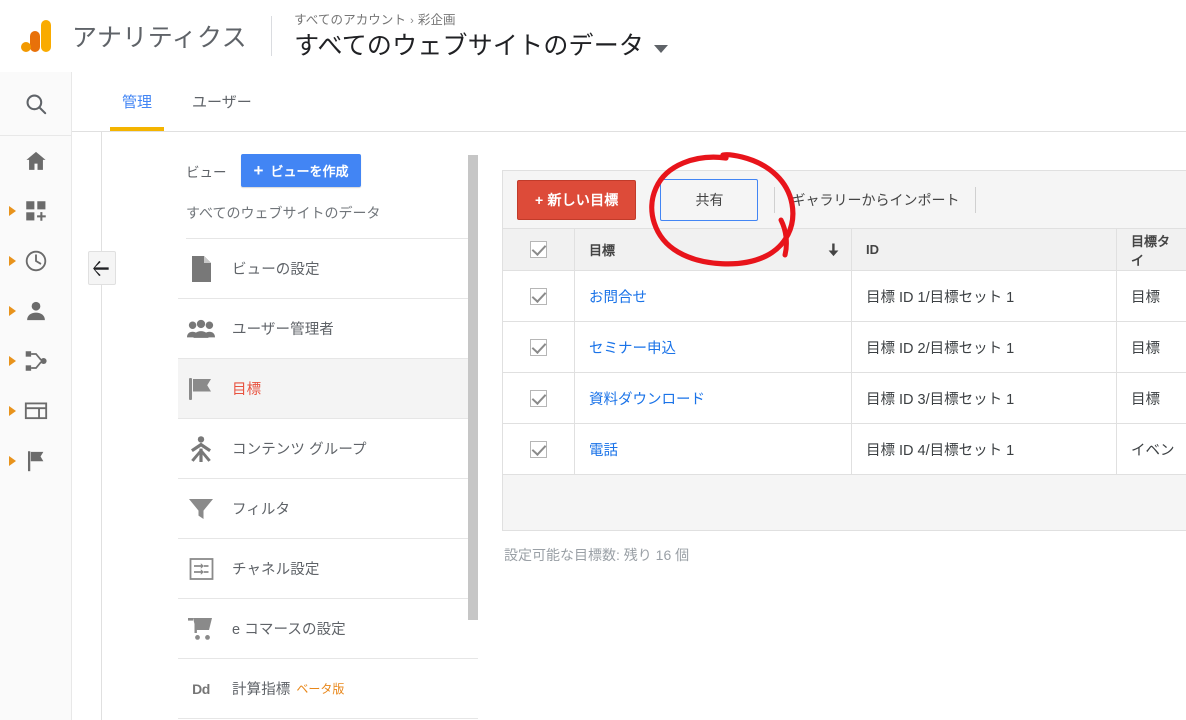 Image resolution: width=1186 pixels, height=720 pixels. Describe the element at coordinates (597, 555) in the screenshot. I see `remaining-goals-note: 設定可能な目標数: 残り 16 個` at that location.